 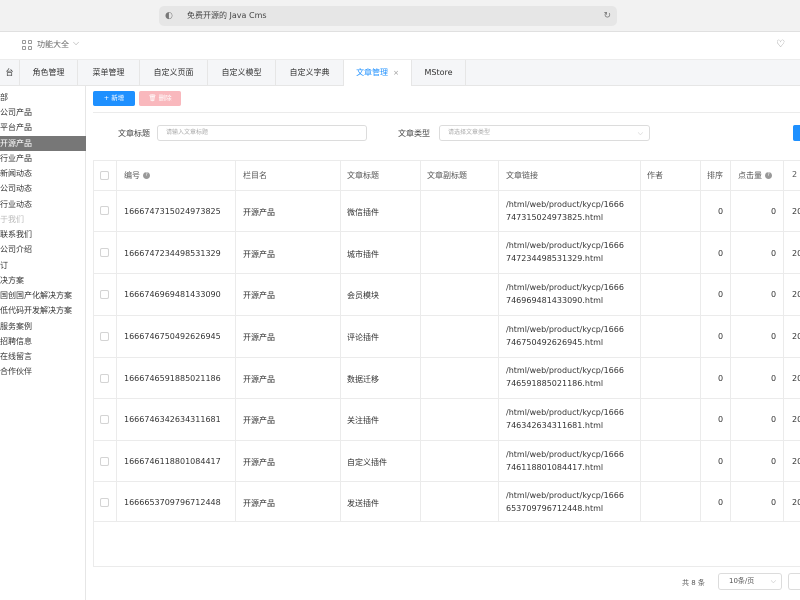 I want to click on sidebar-item: 公司产品, so click(x=43, y=112).